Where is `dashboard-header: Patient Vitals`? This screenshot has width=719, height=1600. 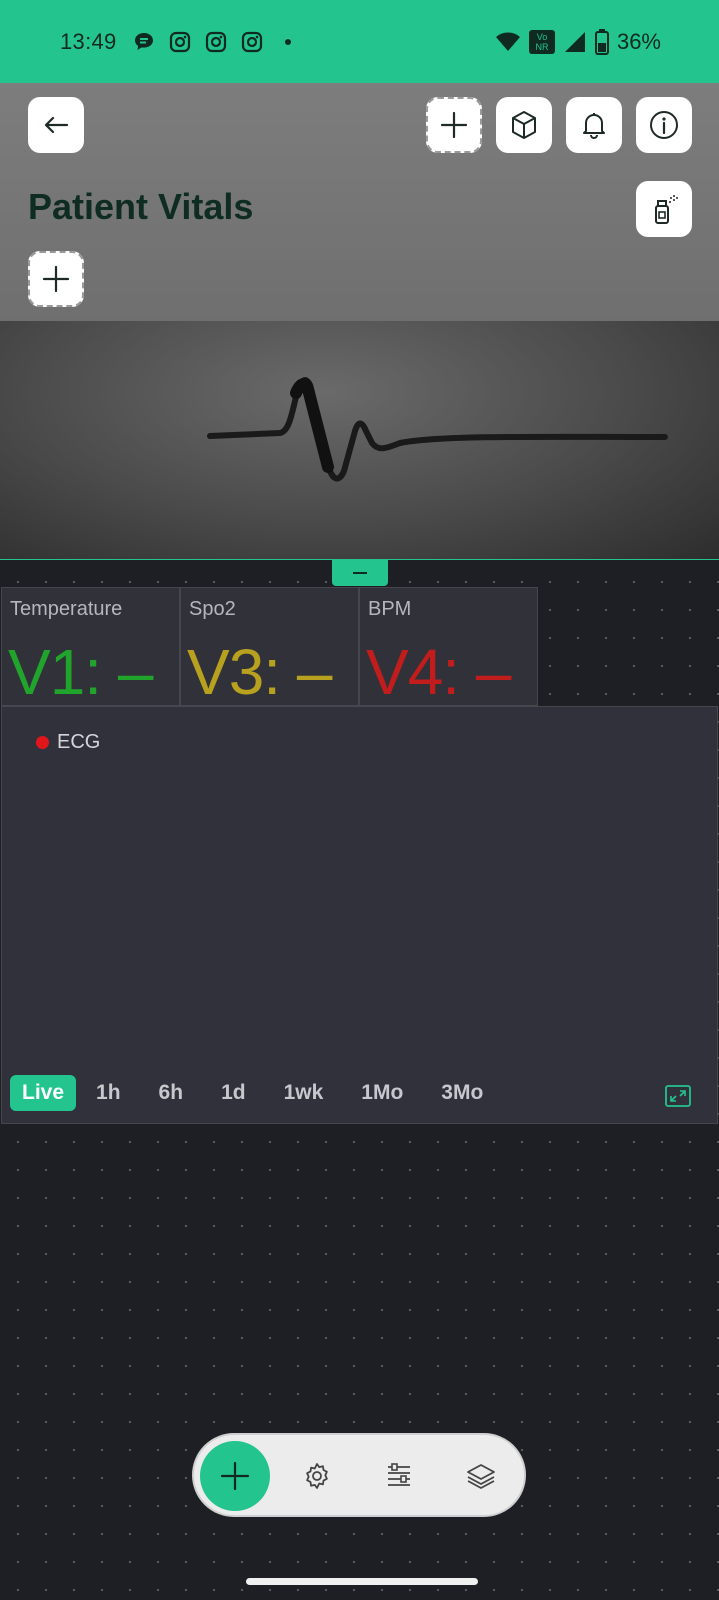 dashboard-header: Patient Vitals is located at coordinates (359, 202).